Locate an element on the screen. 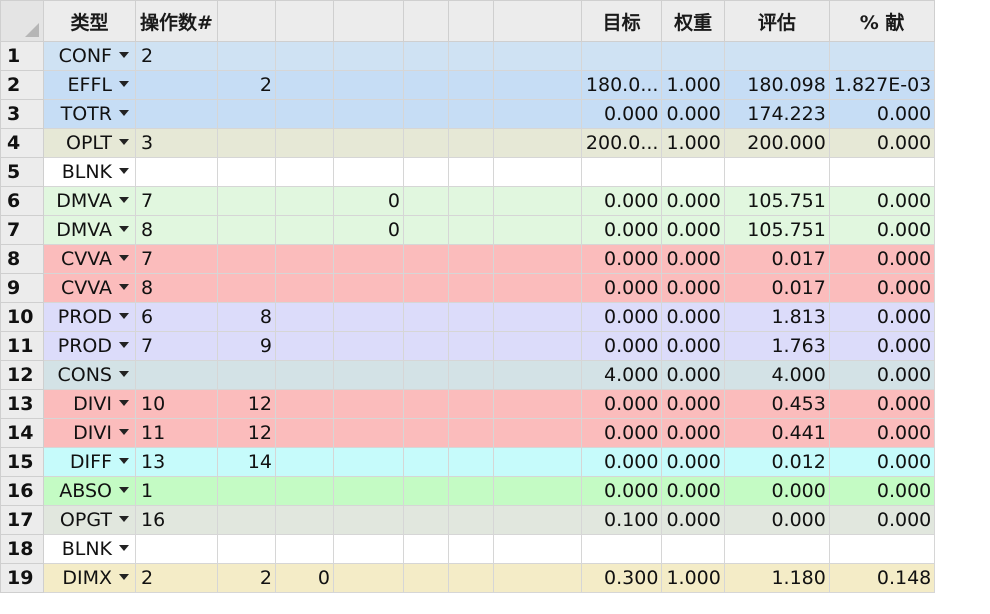 This screenshot has height=614, width=990. operand-type-dropdown: ABSO is located at coordinates (89, 491).